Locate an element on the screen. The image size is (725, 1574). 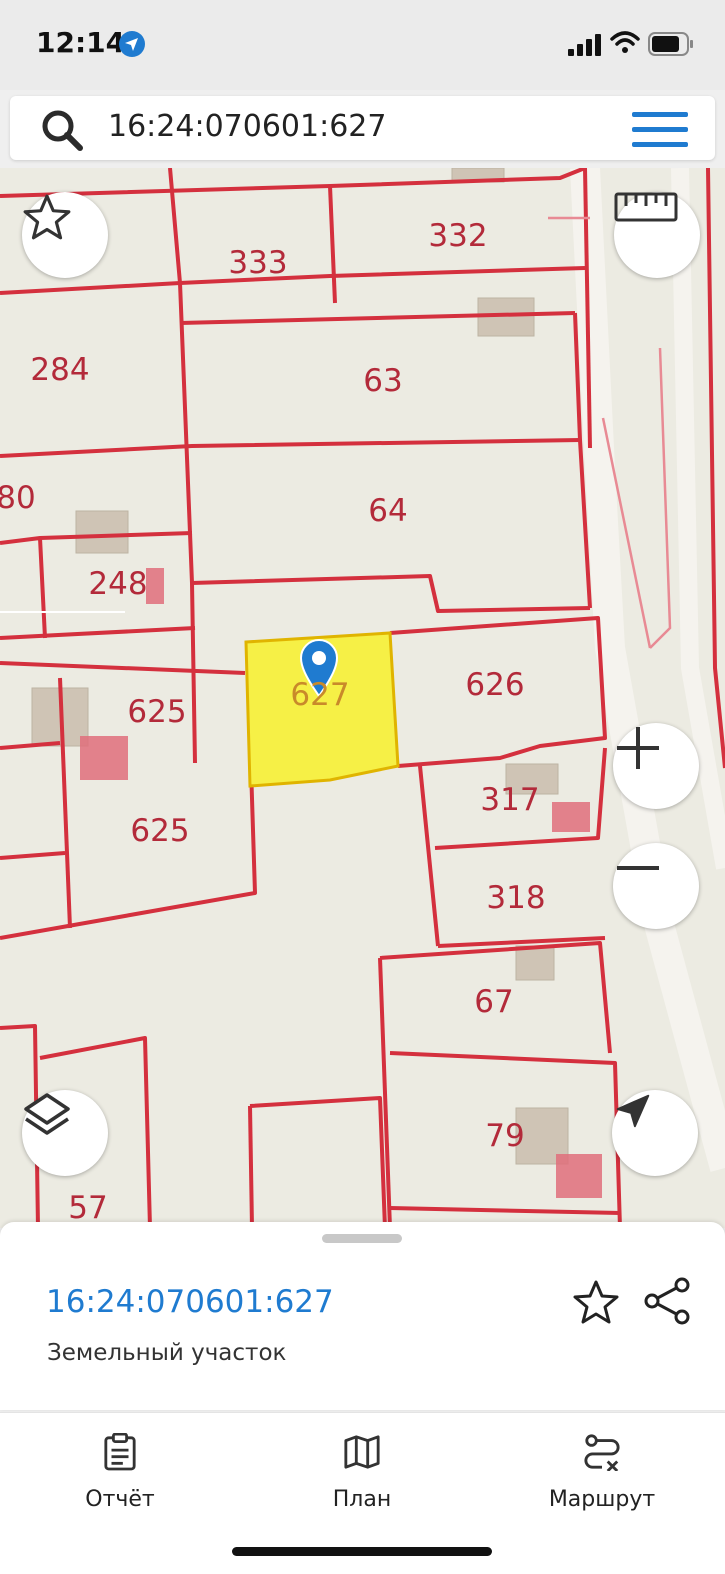
parcel-label: 284 is located at coordinates (59, 370).